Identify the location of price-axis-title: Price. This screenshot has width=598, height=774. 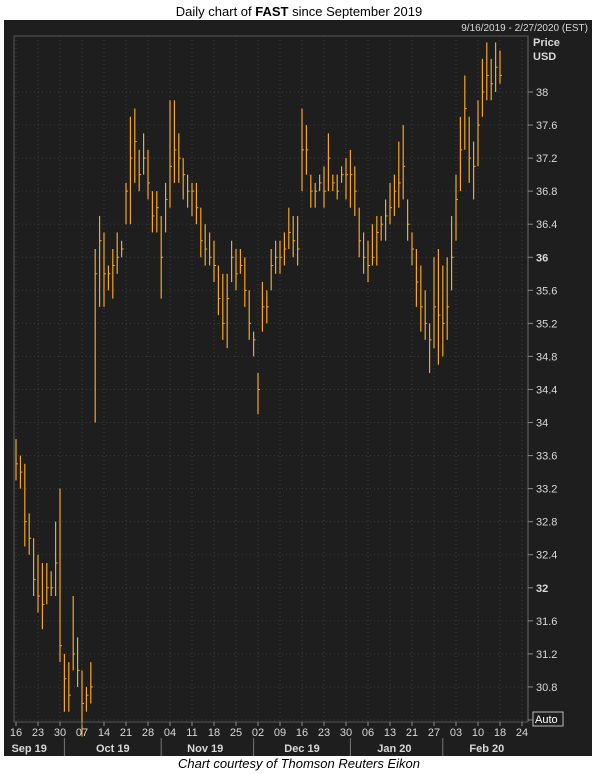
(546, 43).